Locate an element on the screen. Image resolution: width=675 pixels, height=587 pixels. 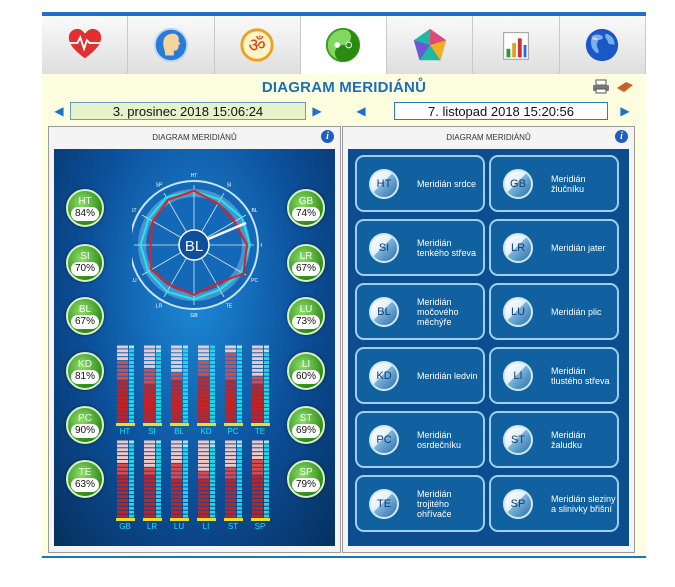
badge-name: SI is located at coordinates (85, 256).